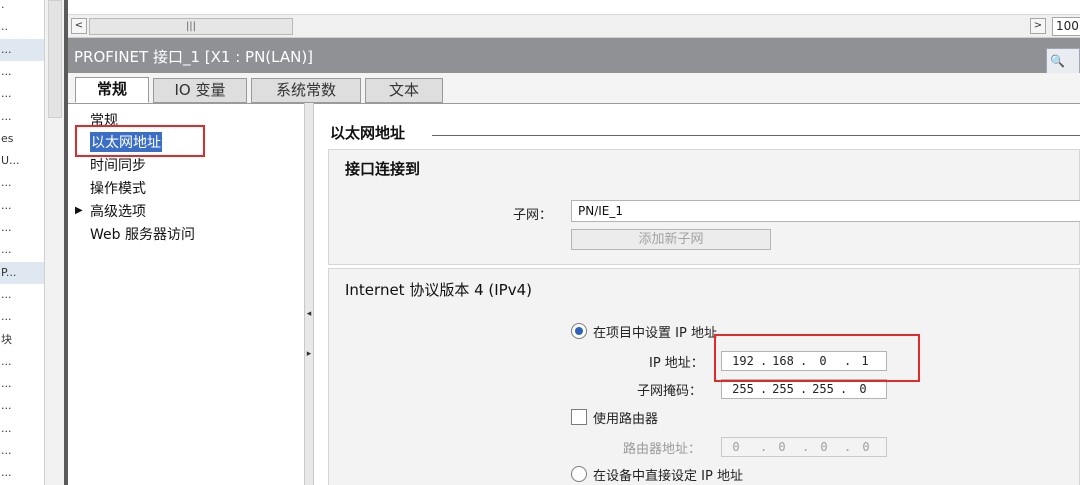  I want to click on set-ip-in-project-radio, so click(579, 331).